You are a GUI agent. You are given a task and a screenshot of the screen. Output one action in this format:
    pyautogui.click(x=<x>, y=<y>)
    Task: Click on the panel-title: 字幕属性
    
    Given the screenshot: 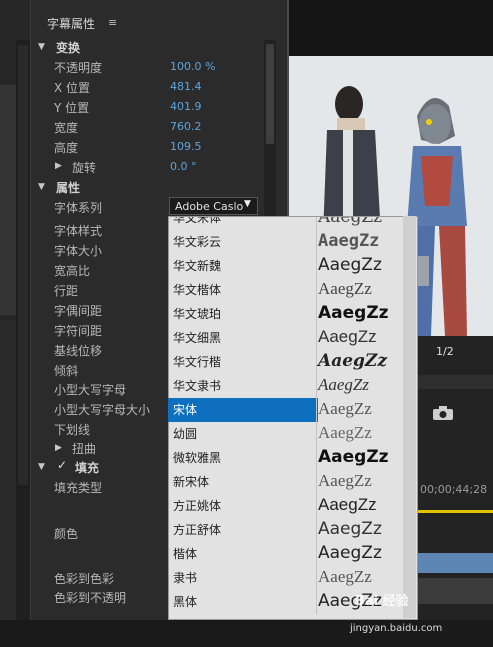 What is the action you would take?
    pyautogui.click(x=71, y=24)
    